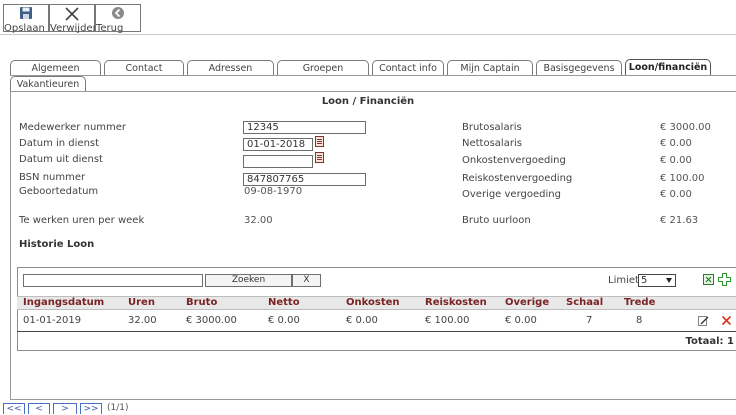 Image resolution: width=736 pixels, height=415 pixels. What do you see at coordinates (492, 143) in the screenshot?
I see `nettosalaris-label: Nettosalaris` at bounding box center [492, 143].